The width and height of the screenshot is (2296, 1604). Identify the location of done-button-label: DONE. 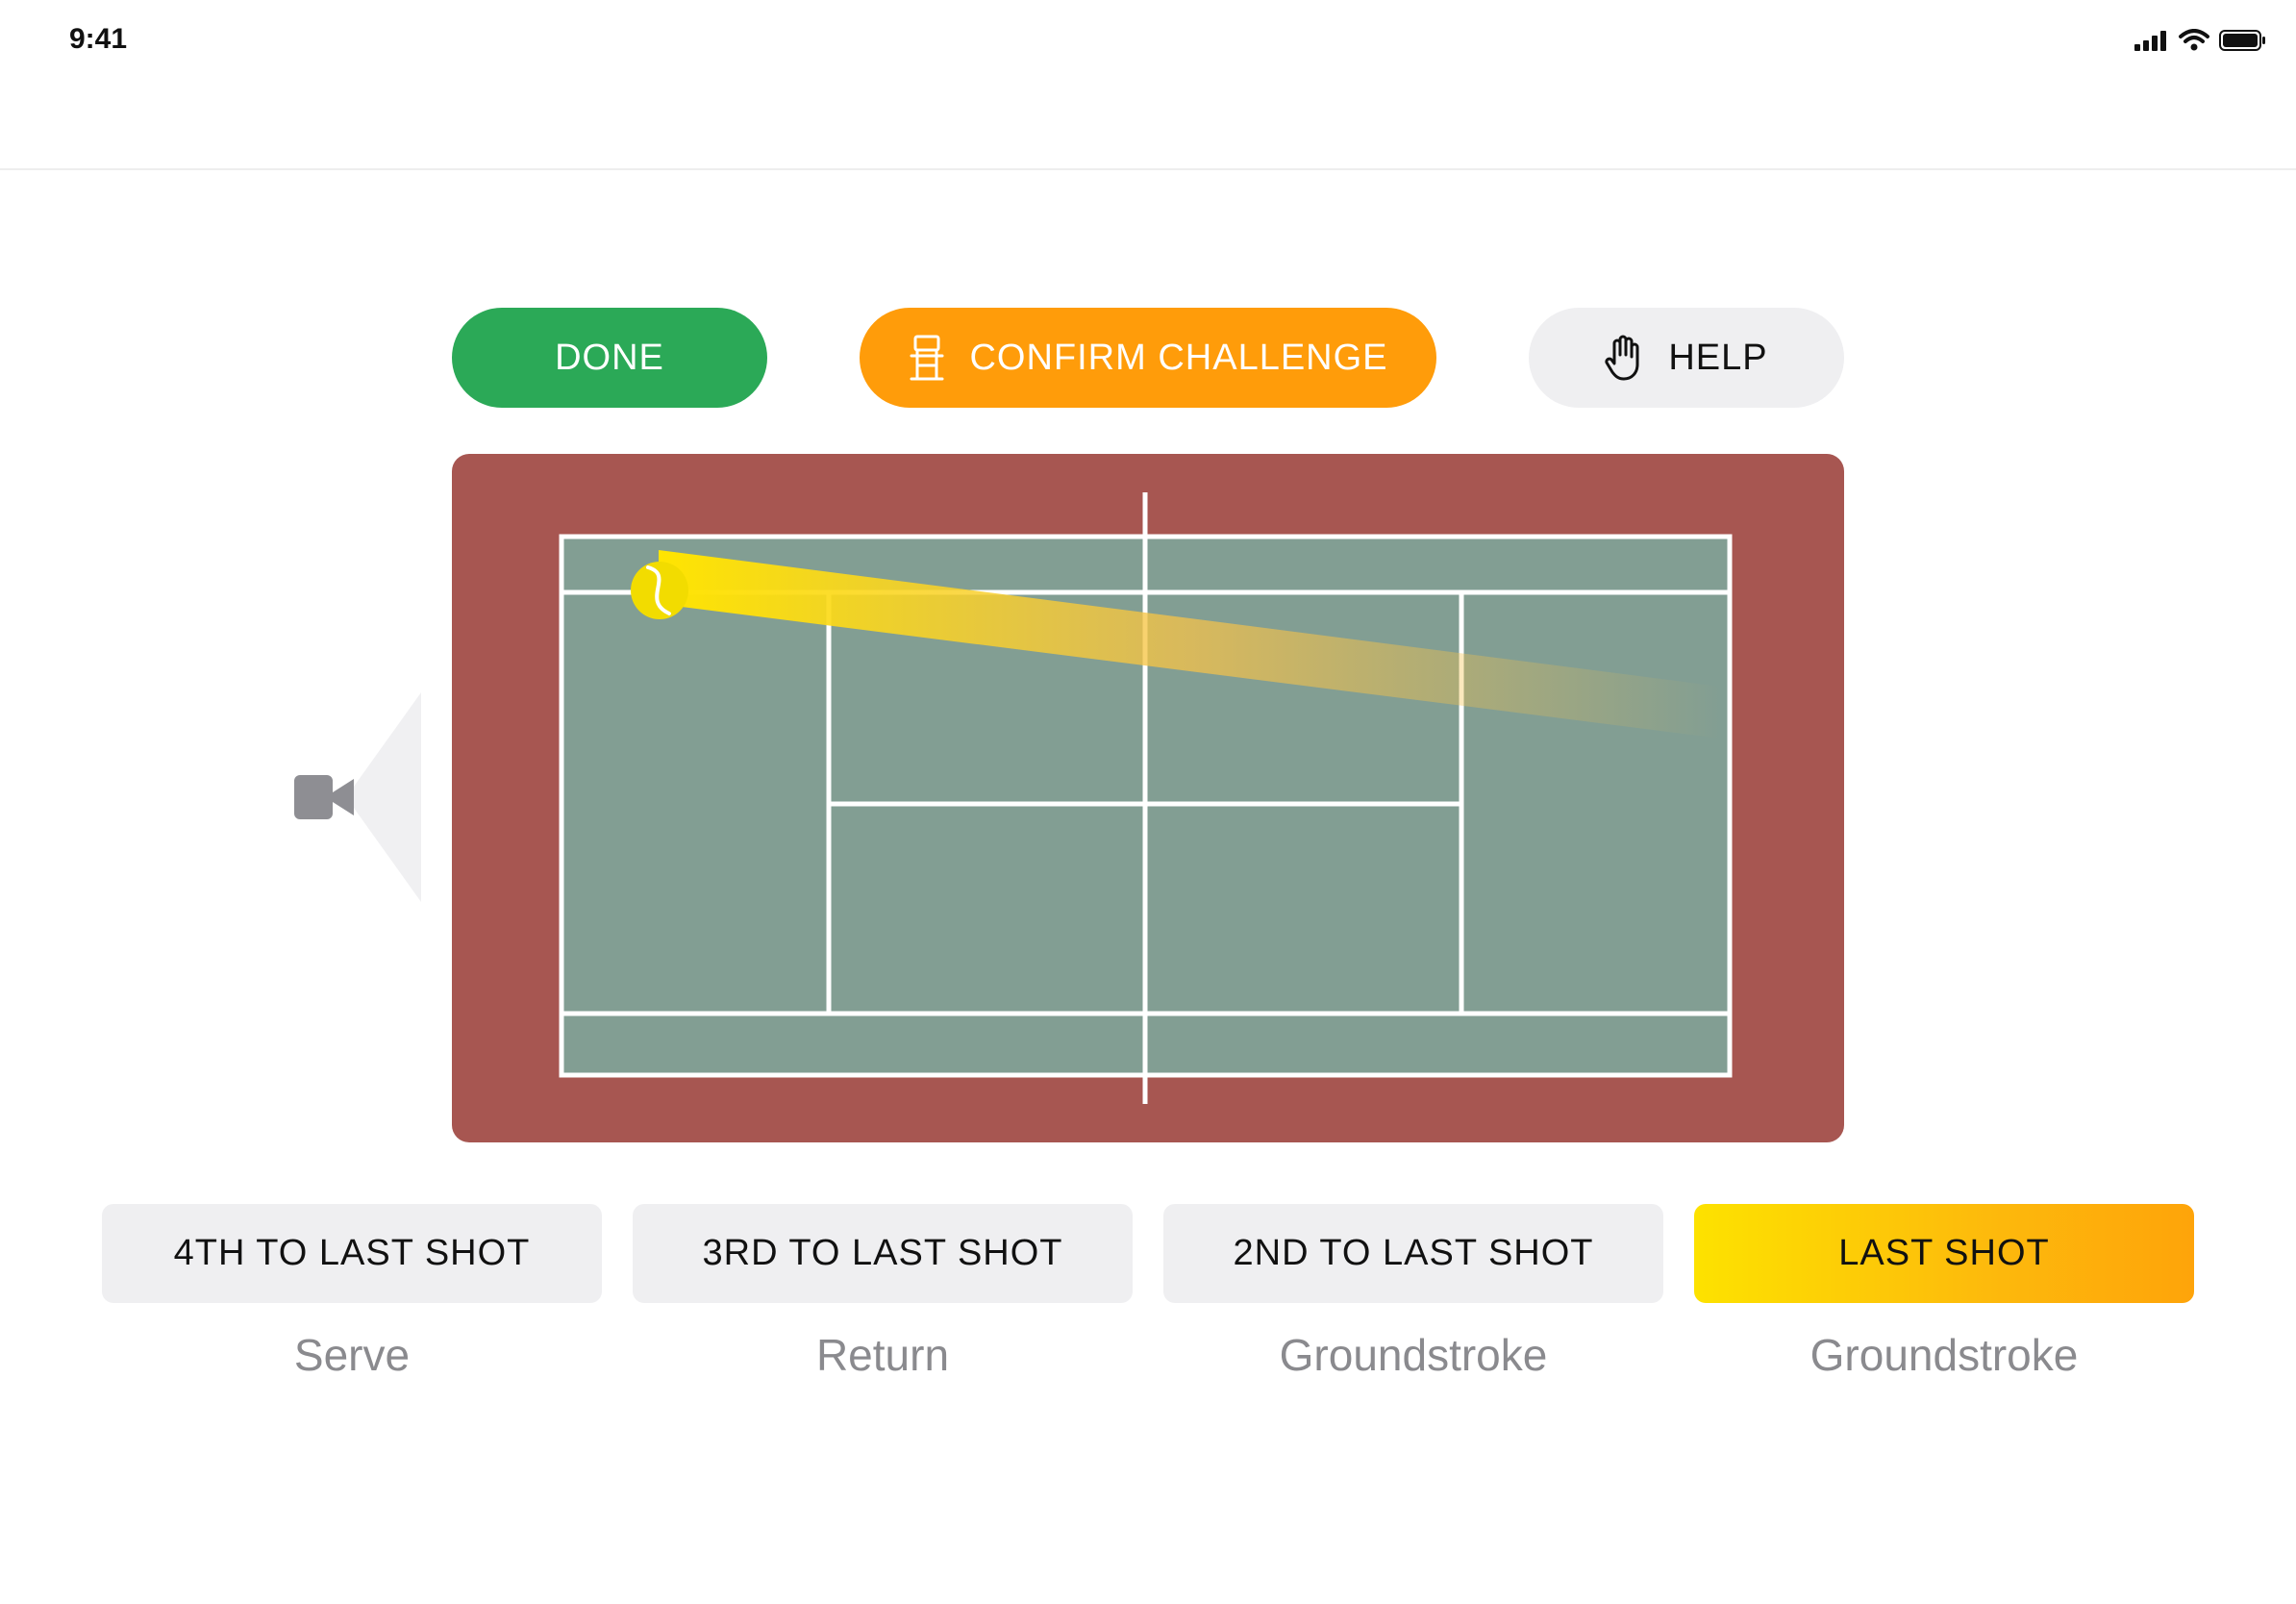
(609, 357).